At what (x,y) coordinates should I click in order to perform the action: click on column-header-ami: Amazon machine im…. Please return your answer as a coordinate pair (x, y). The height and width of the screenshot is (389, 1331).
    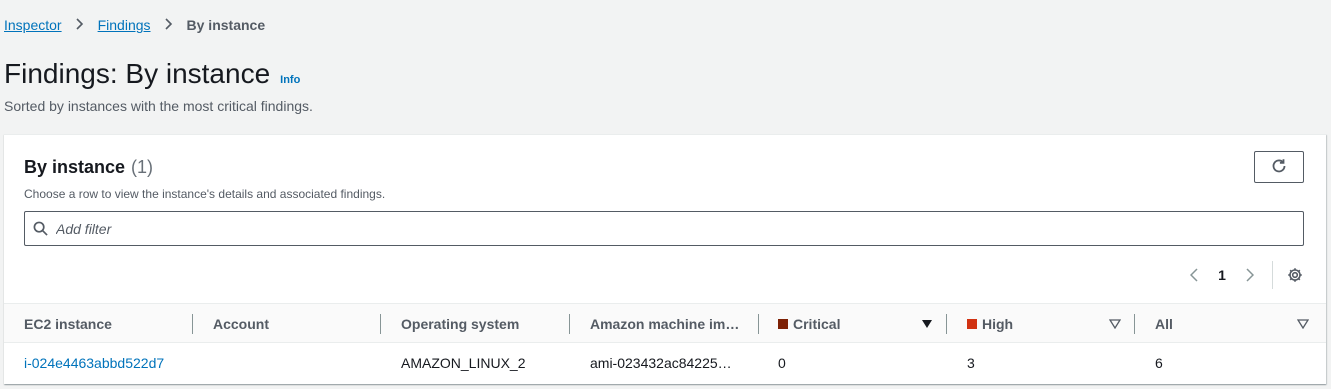
    Looking at the image, I should click on (675, 324).